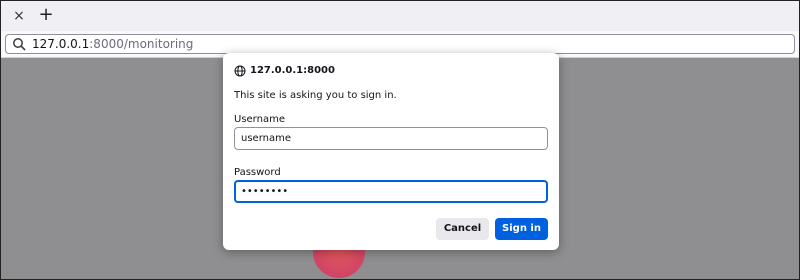  I want to click on dialog-host: 127.0.0.1:8000, so click(292, 70).